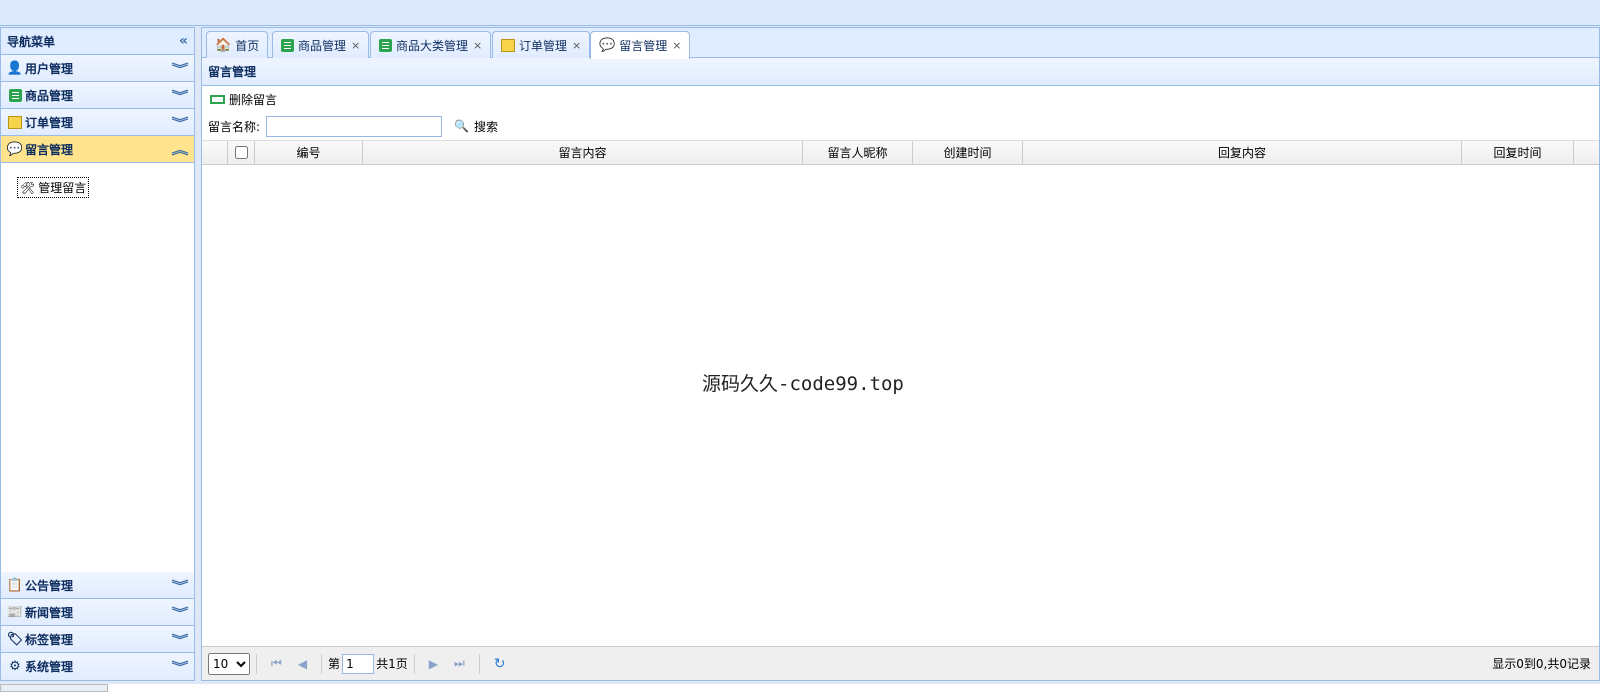  I want to click on column-header-created: 创建时间, so click(968, 152).